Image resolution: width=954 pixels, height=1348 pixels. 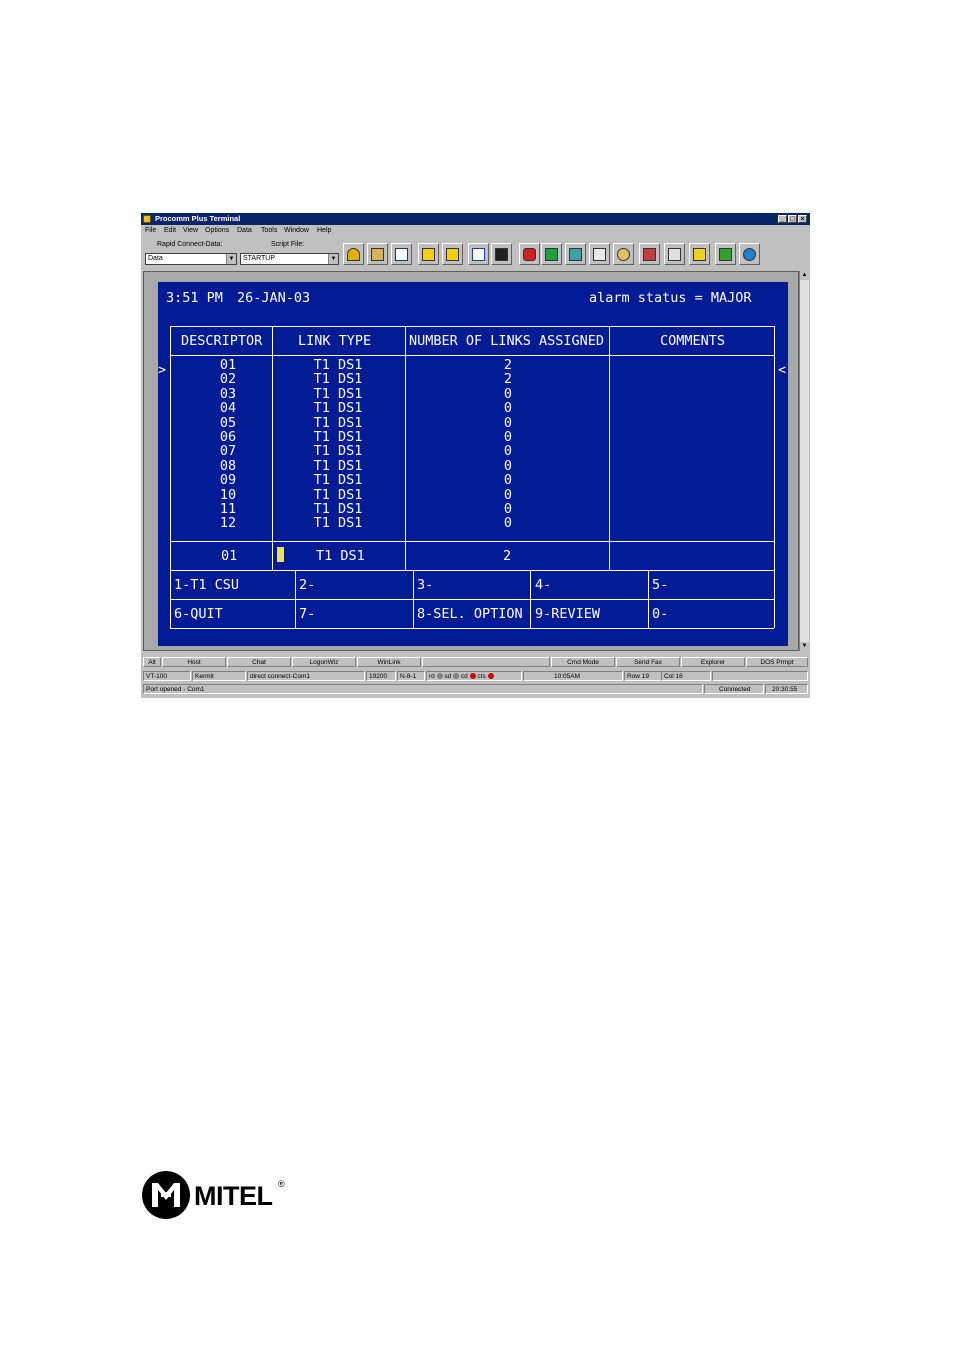 I want to click on rd-indicator-icon, so click(x=439, y=676).